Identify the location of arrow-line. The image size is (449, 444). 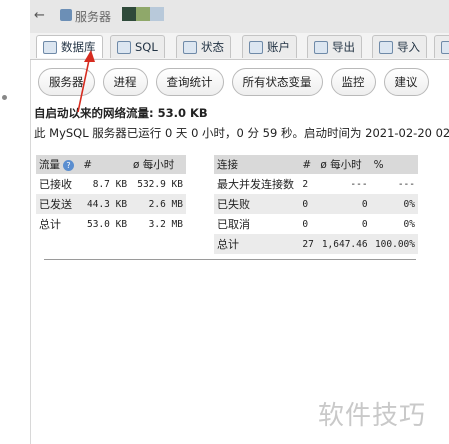
(83, 86).